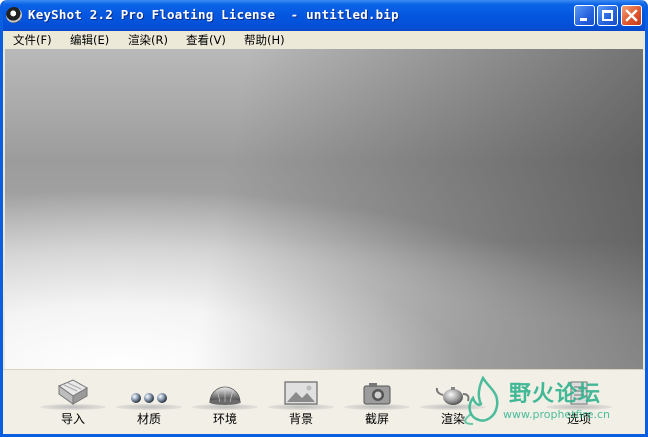 Image resolution: width=648 pixels, height=437 pixels. Describe the element at coordinates (149, 398) in the screenshot. I see `materials-icon` at that location.